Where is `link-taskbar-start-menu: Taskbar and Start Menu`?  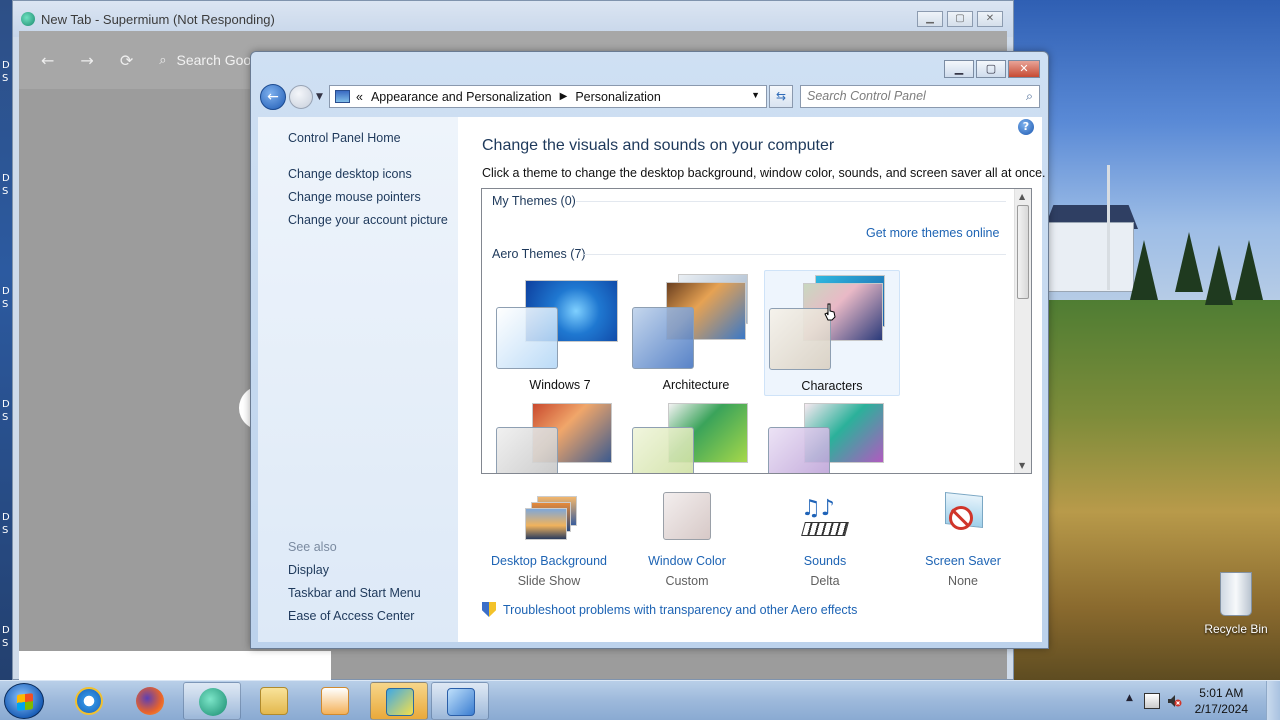
link-taskbar-start-menu: Taskbar and Start Menu is located at coordinates (354, 593).